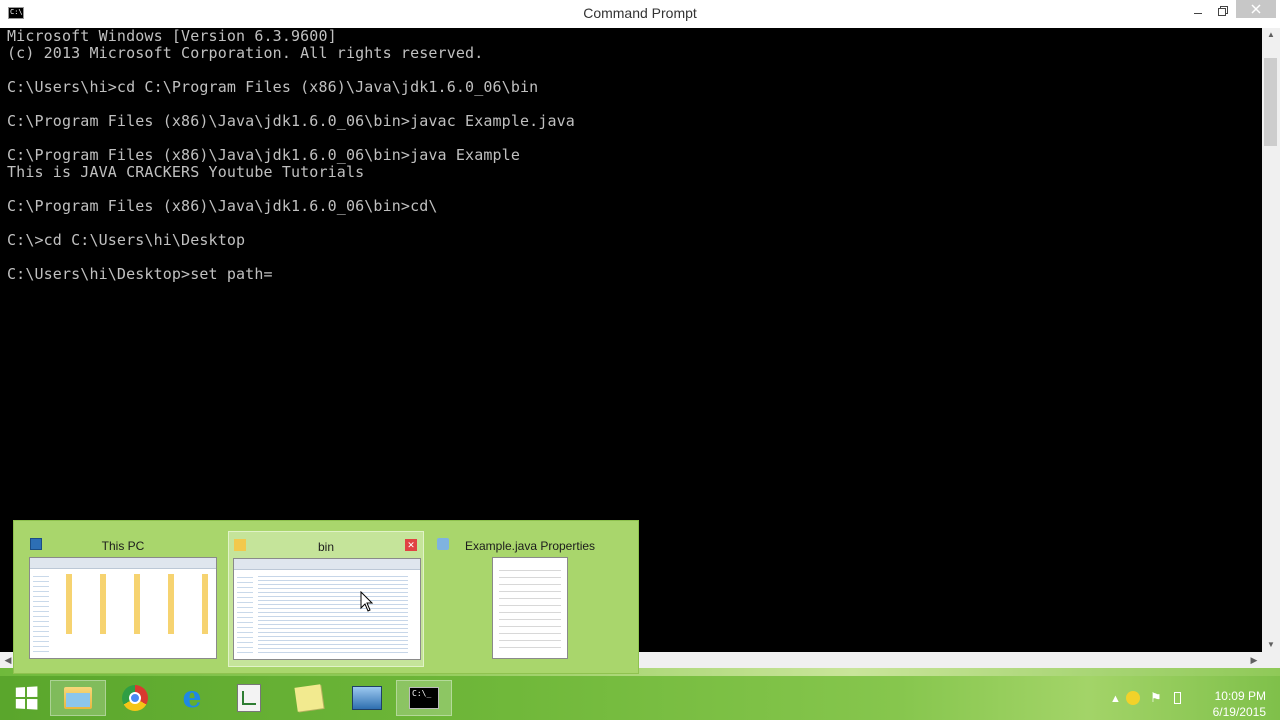  I want to click on cmd-icon, so click(424, 698).